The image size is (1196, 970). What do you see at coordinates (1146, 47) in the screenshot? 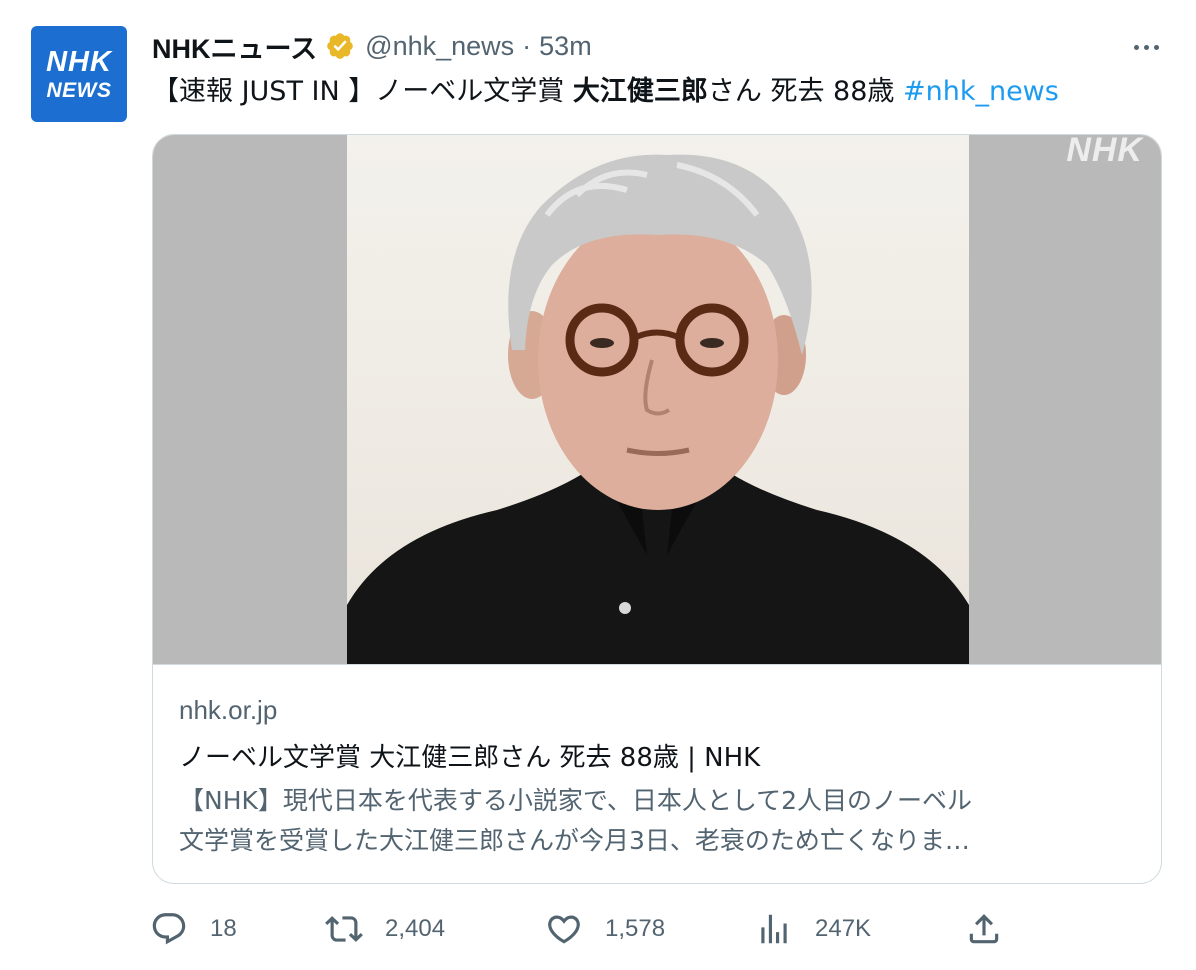
I see `more-dots-icon` at bounding box center [1146, 47].